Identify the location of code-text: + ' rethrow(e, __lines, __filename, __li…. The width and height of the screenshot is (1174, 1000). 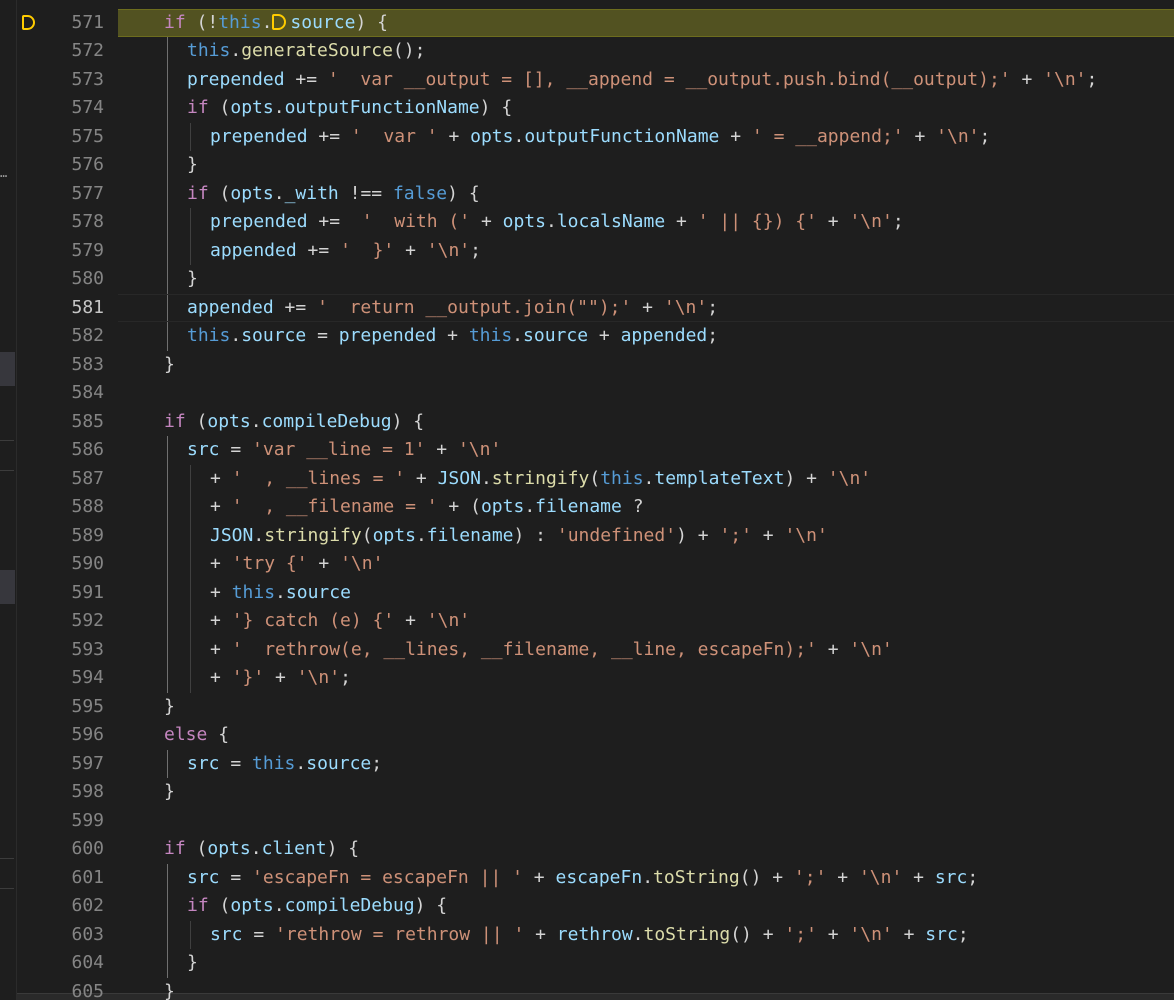
(646, 650).